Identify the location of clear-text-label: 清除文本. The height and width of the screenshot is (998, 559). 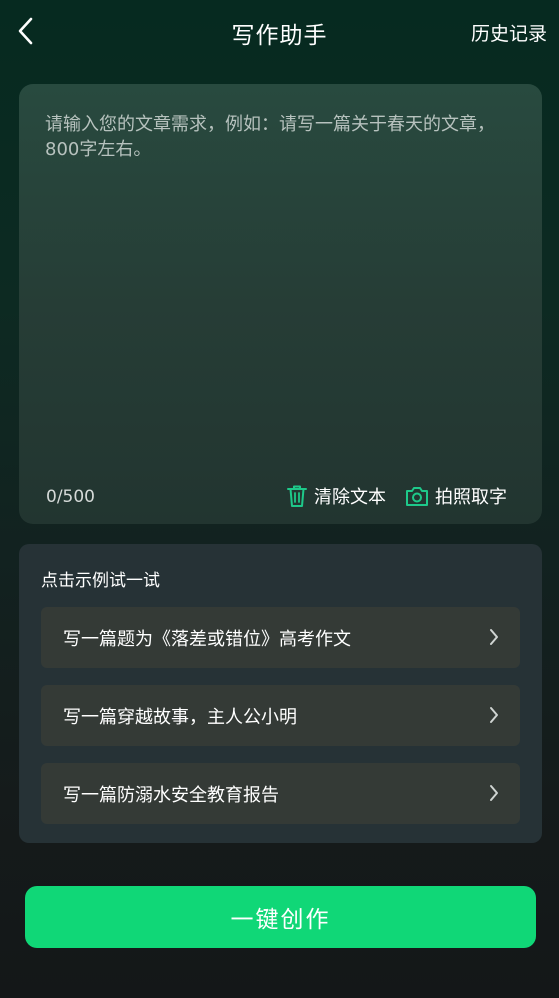
(350, 497).